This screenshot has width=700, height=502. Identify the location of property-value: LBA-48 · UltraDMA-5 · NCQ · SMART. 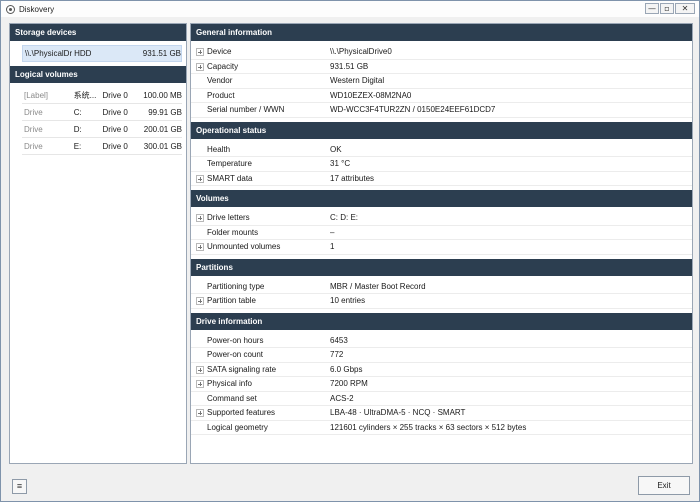
(398, 413).